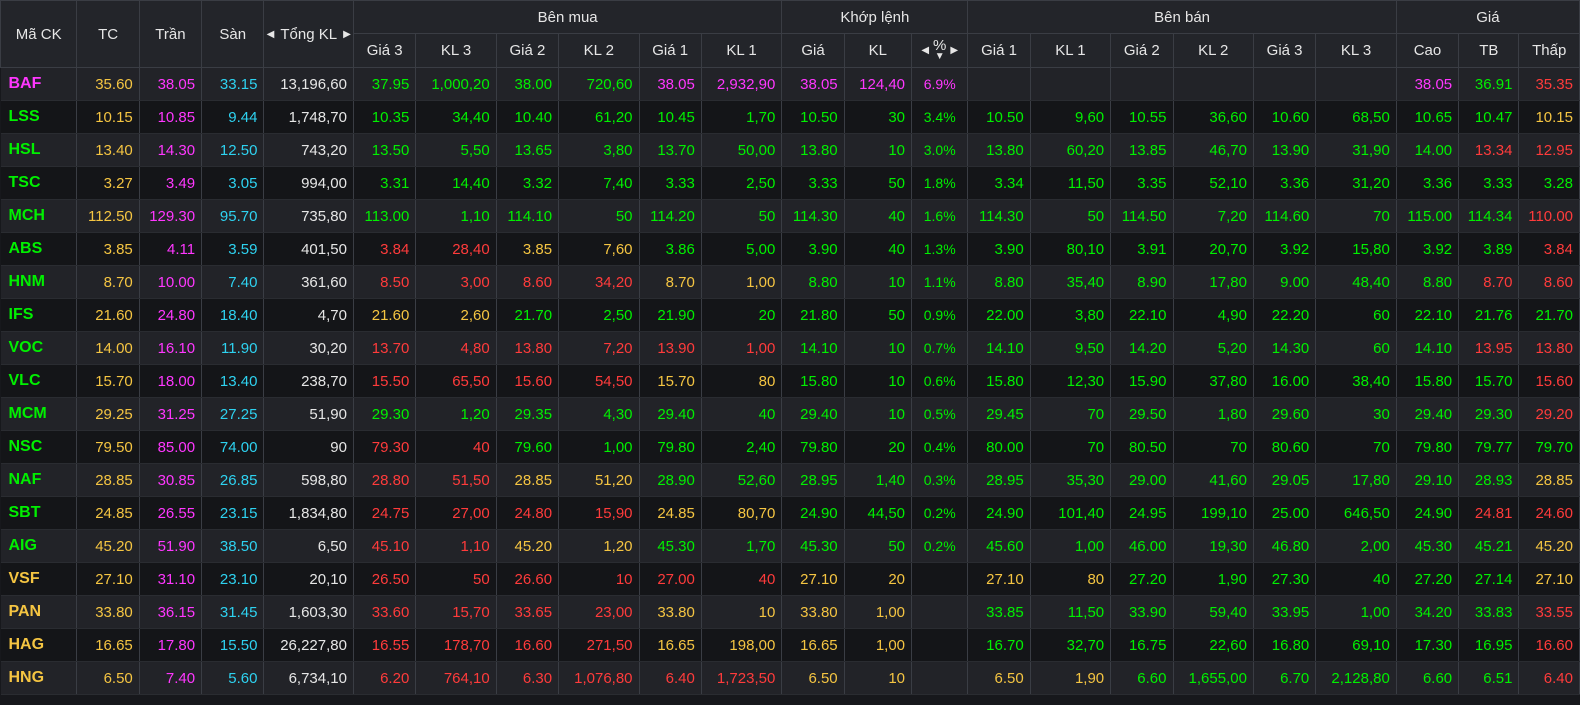  What do you see at coordinates (999, 546) in the screenshot?
I see `sell-cell: 45.60` at bounding box center [999, 546].